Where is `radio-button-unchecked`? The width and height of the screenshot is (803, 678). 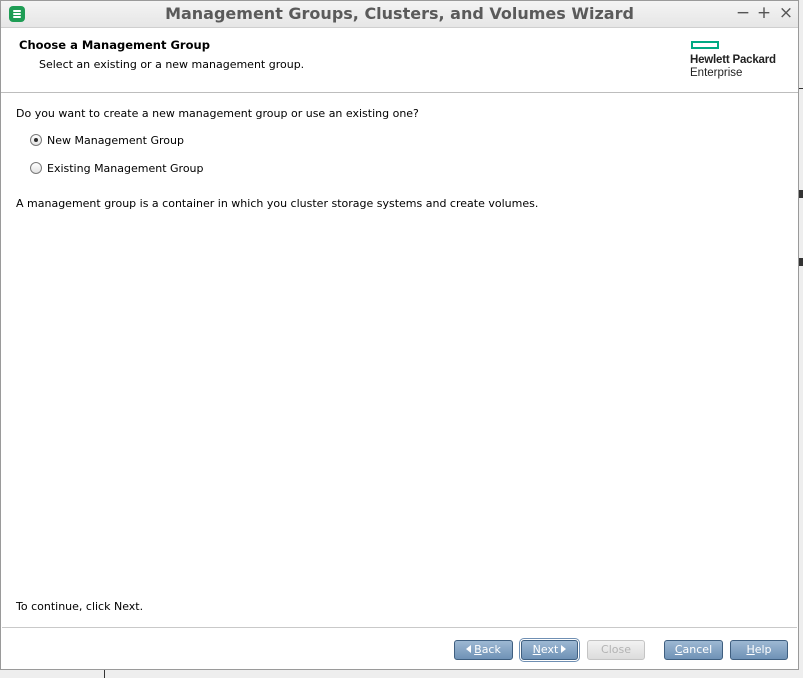 radio-button-unchecked is located at coordinates (36, 168).